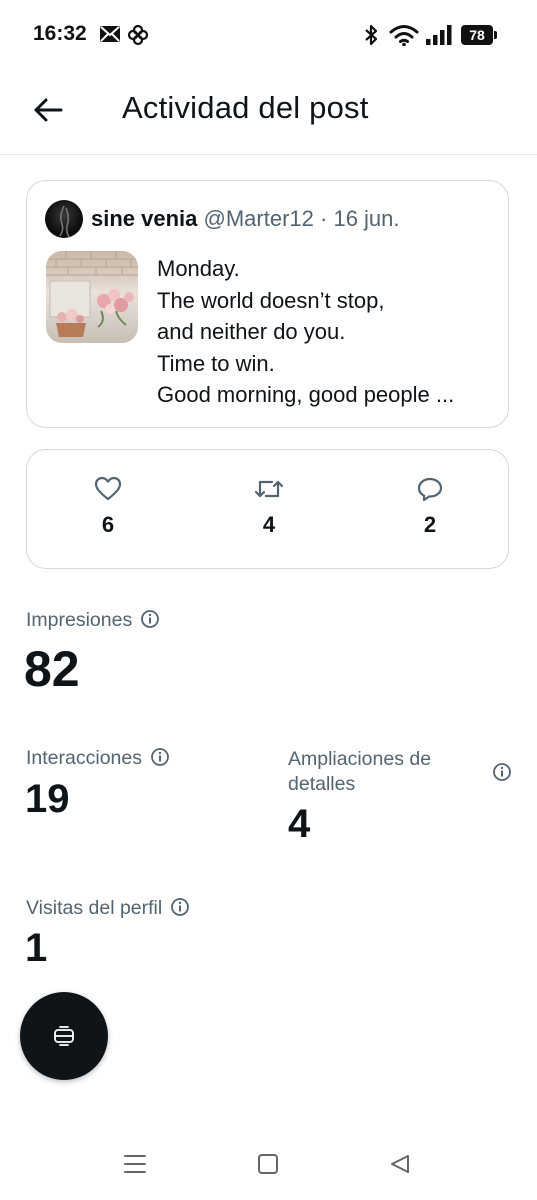  I want to click on expansions-value: 4, so click(299, 824).